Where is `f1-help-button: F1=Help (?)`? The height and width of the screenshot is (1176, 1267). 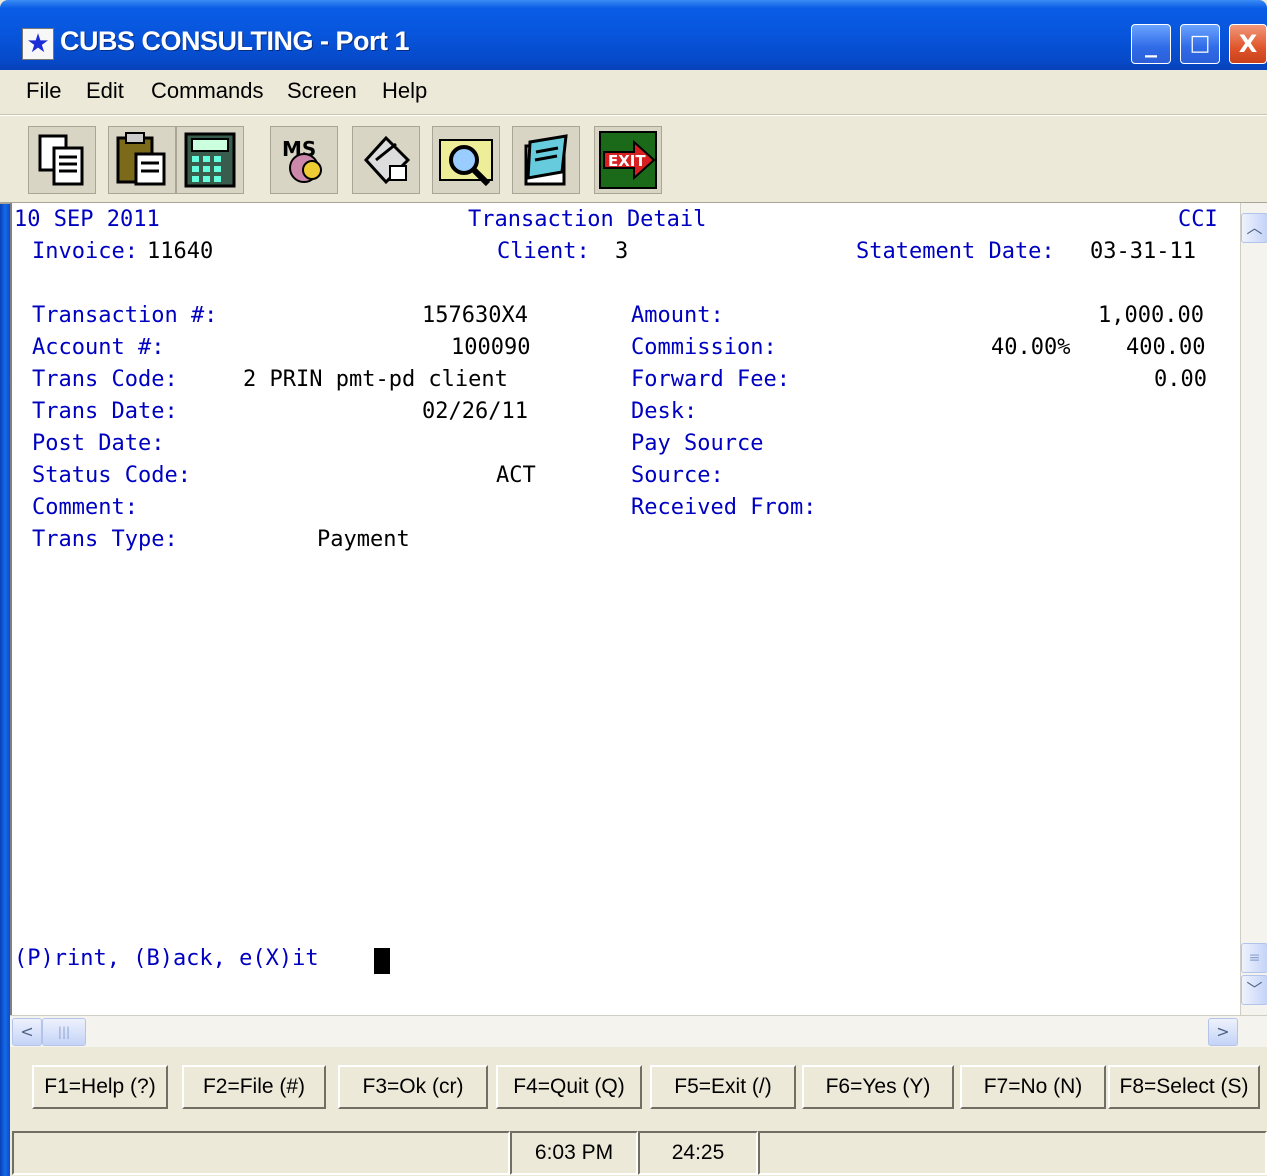 f1-help-button: F1=Help (?) is located at coordinates (100, 1087).